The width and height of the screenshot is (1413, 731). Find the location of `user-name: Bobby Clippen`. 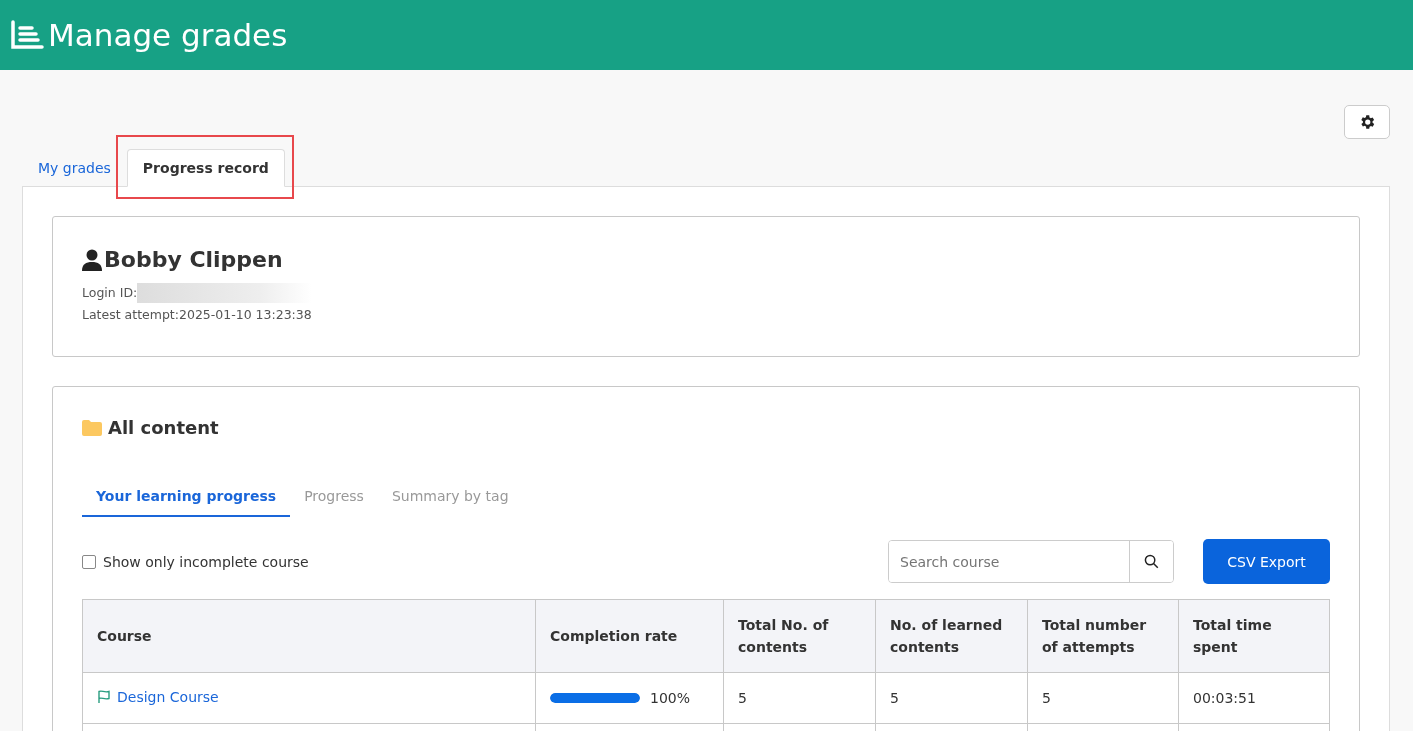

user-name: Bobby Clippen is located at coordinates (193, 259).